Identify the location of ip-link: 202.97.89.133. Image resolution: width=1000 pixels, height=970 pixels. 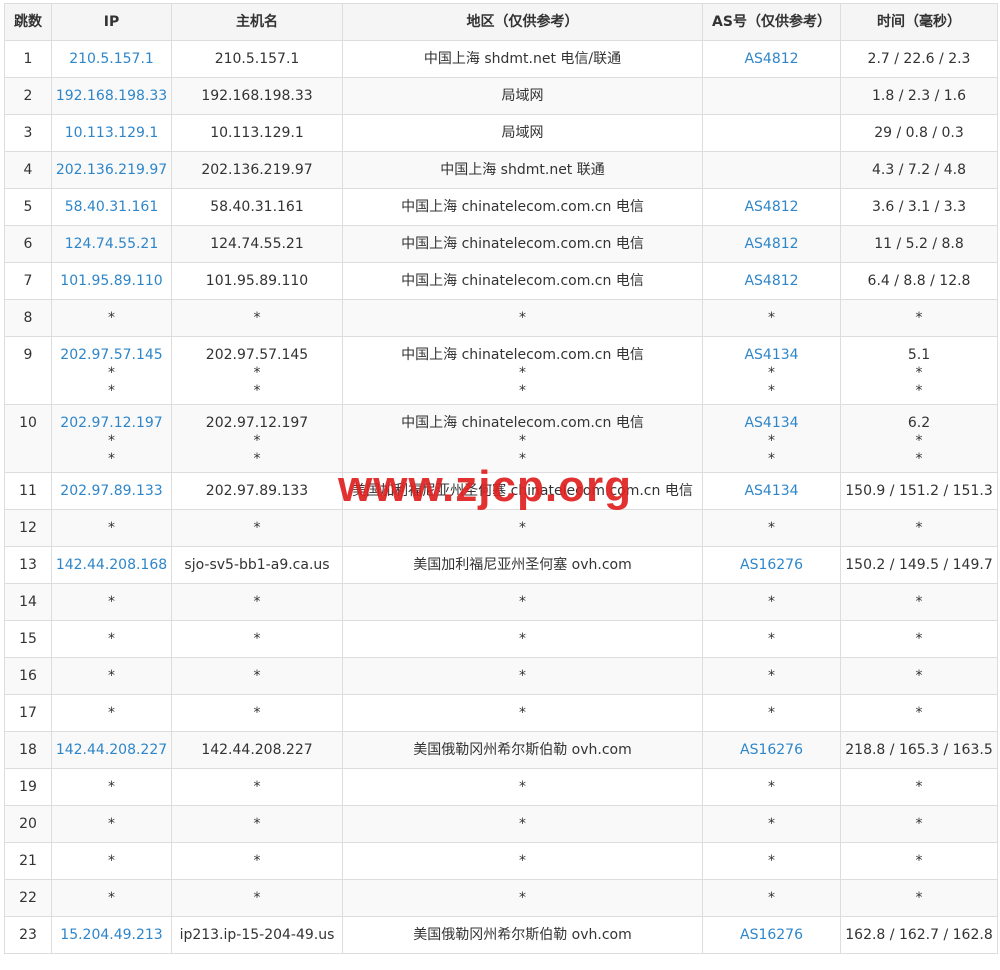
(111, 491).